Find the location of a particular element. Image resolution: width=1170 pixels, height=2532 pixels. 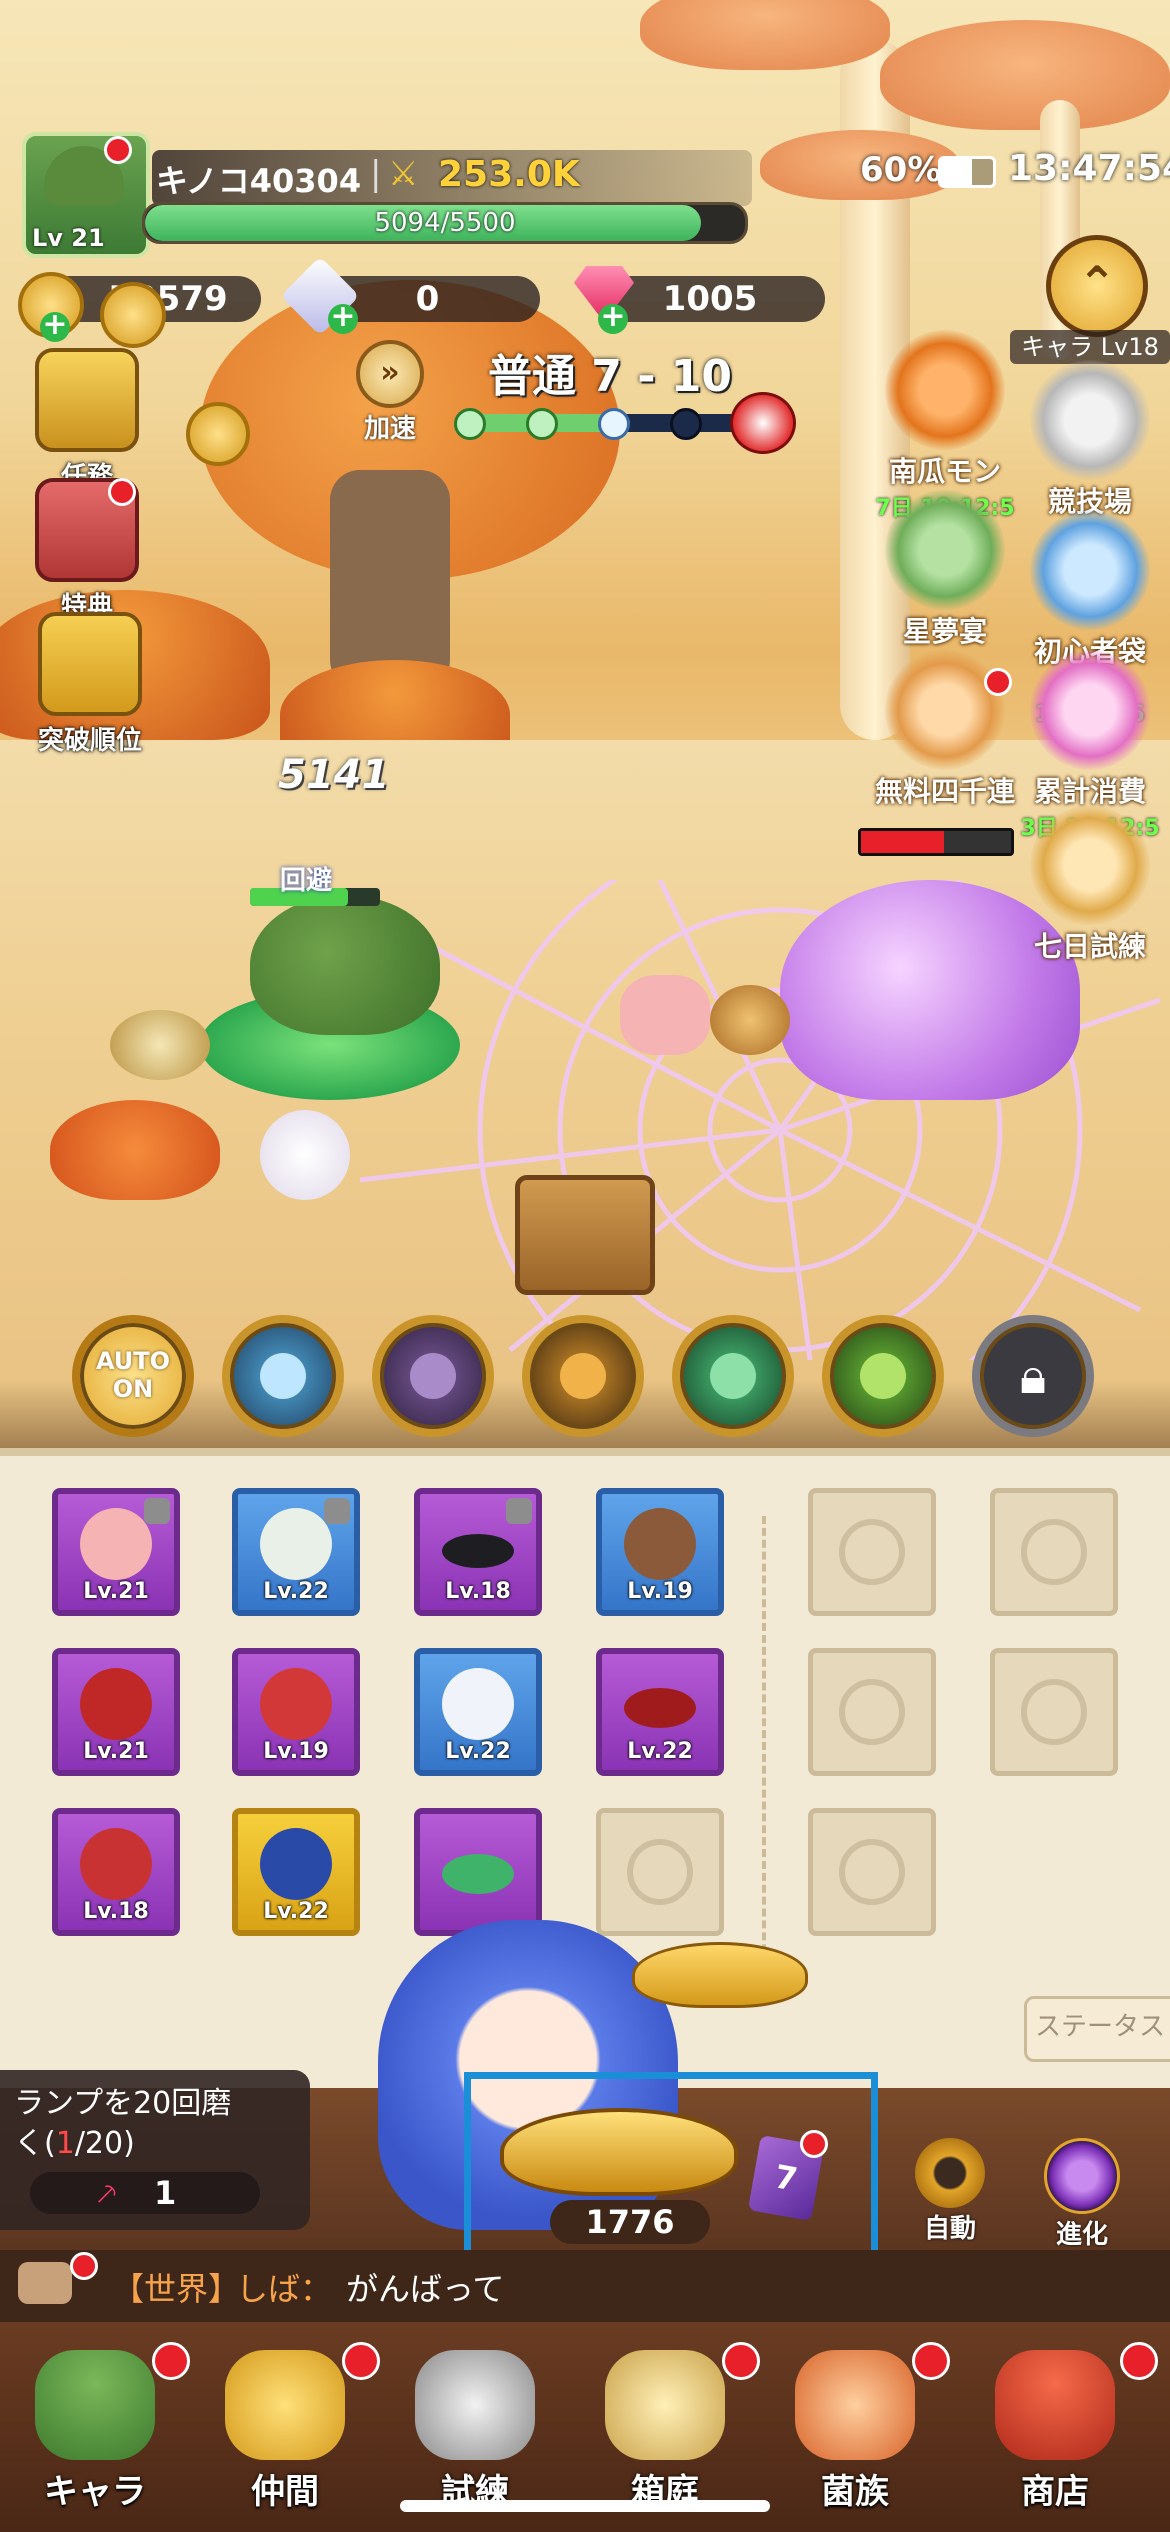

empty-slot-wing is located at coordinates (872, 1712).